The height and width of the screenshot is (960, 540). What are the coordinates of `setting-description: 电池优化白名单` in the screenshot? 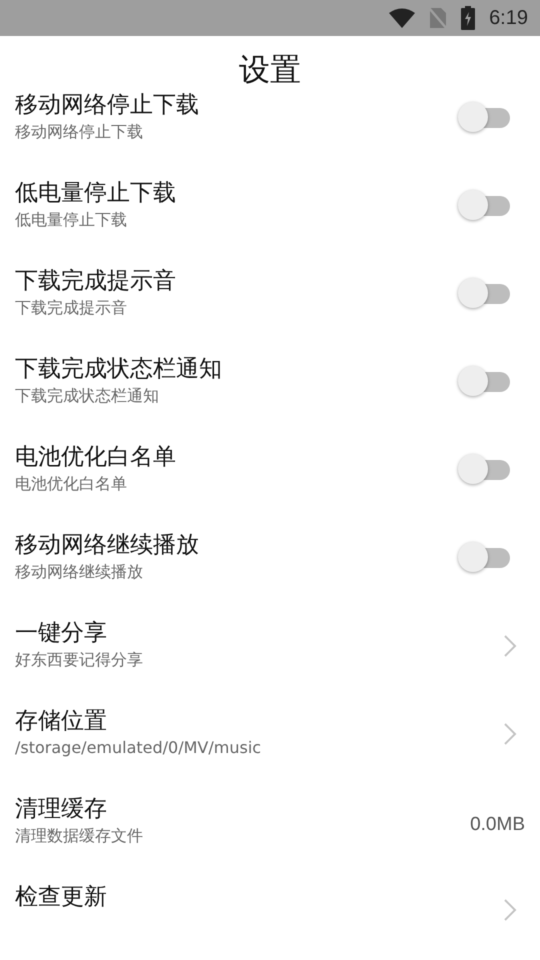 It's located at (71, 484).